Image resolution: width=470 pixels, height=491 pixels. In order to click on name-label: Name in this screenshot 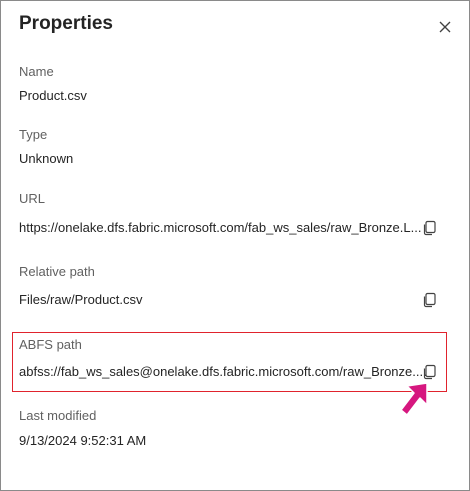, I will do `click(36, 71)`.